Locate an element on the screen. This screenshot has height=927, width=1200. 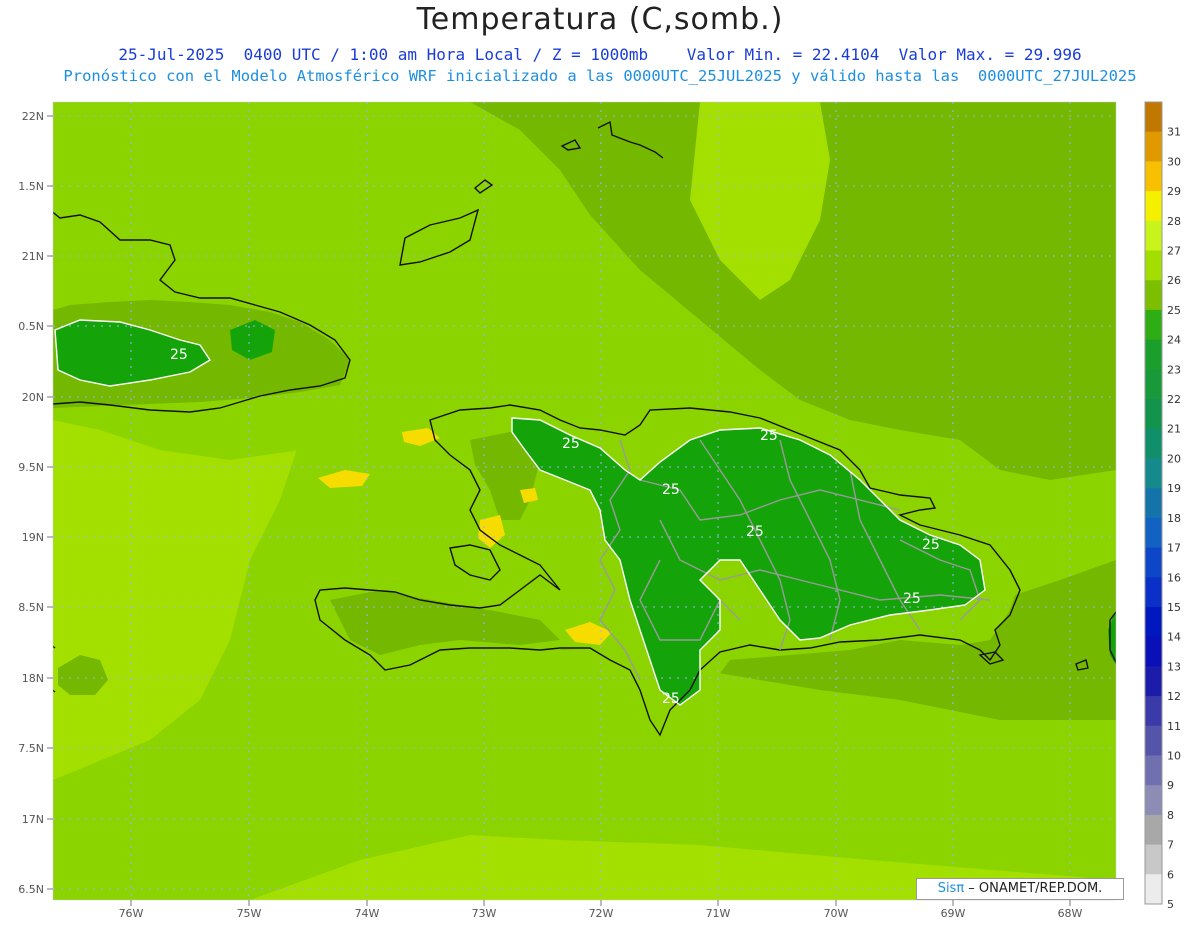
lat-ticks is located at coordinates (50, 502).